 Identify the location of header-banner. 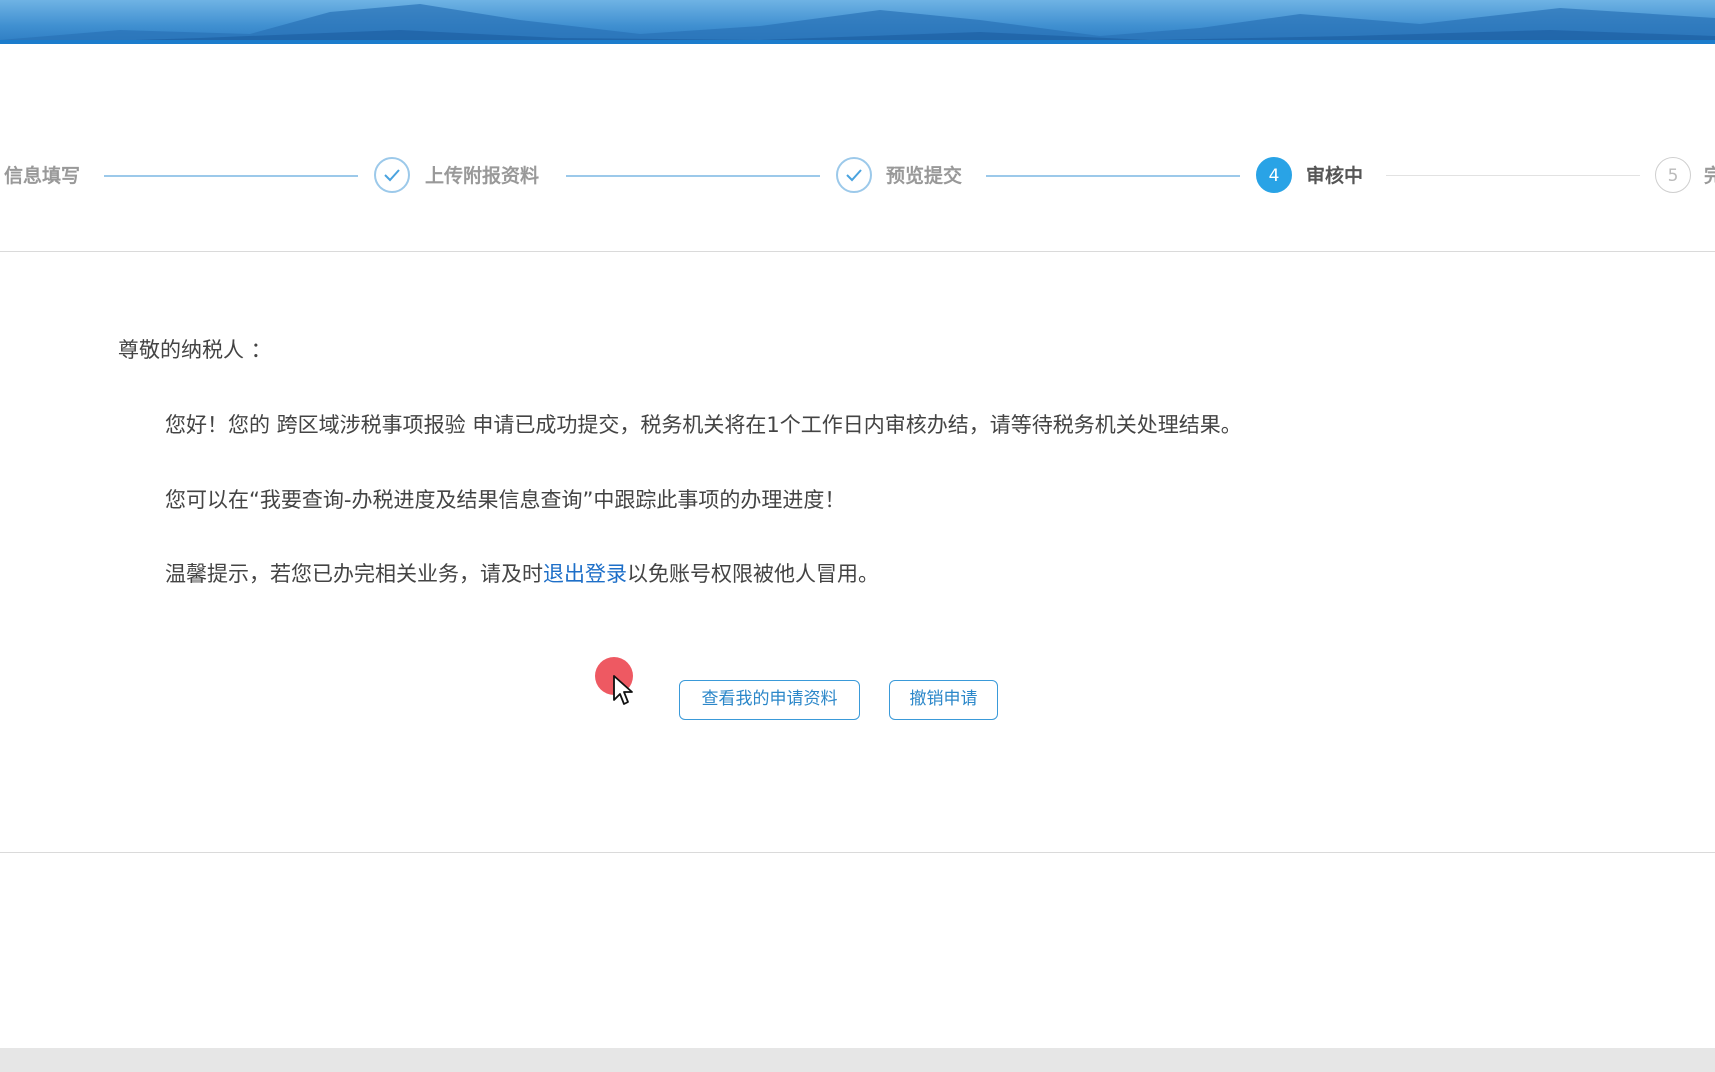
(857, 22).